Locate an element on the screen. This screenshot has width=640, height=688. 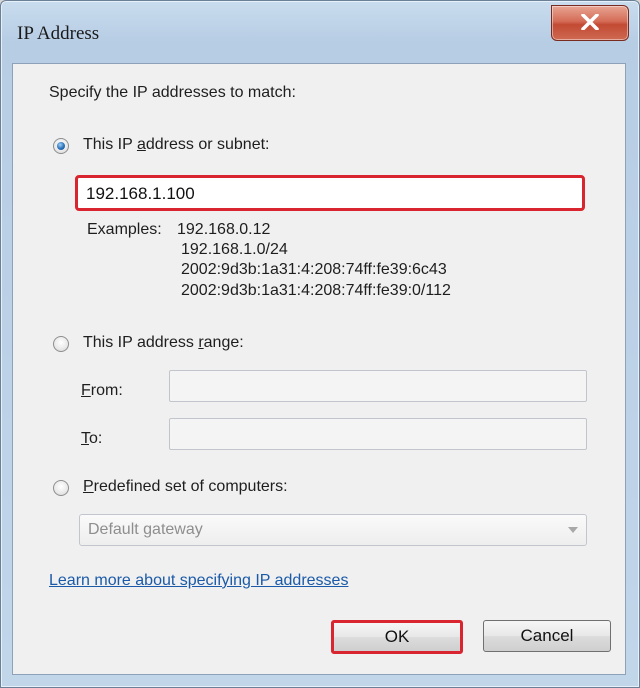
ok-button: OK is located at coordinates (397, 637).